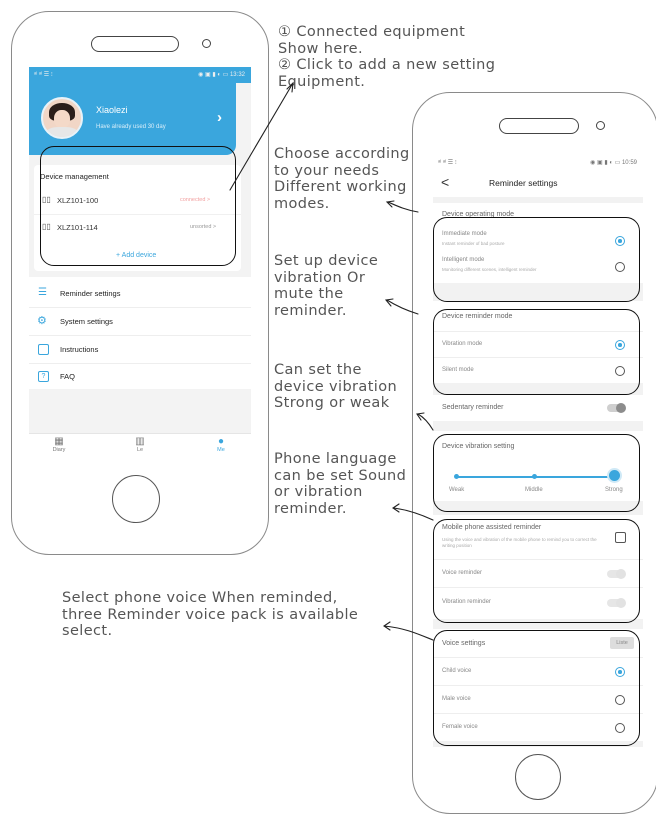 This screenshot has height=814, width=656. I want to click on arrow-strength, so click(425, 421).